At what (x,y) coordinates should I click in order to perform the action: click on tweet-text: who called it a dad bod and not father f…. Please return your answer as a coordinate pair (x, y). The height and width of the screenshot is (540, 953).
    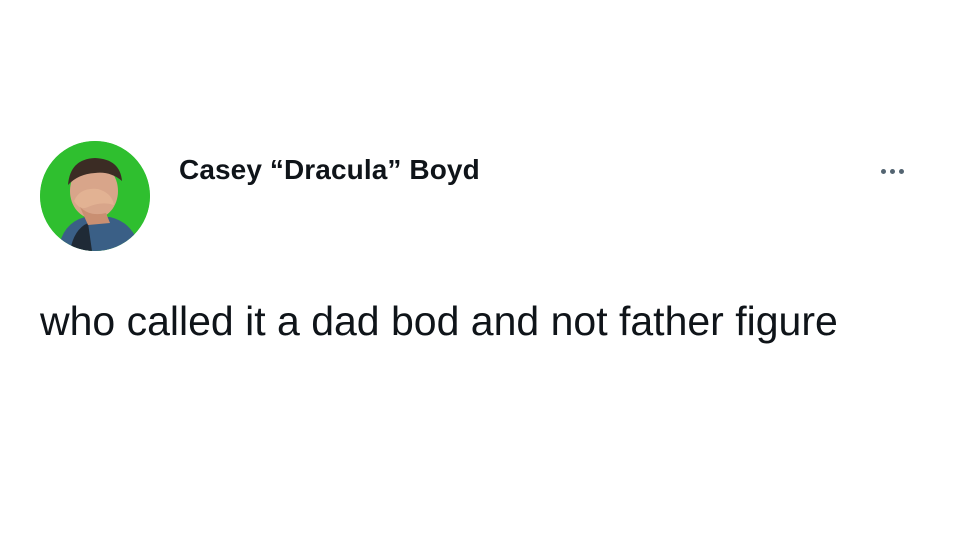
    Looking at the image, I should click on (439, 321).